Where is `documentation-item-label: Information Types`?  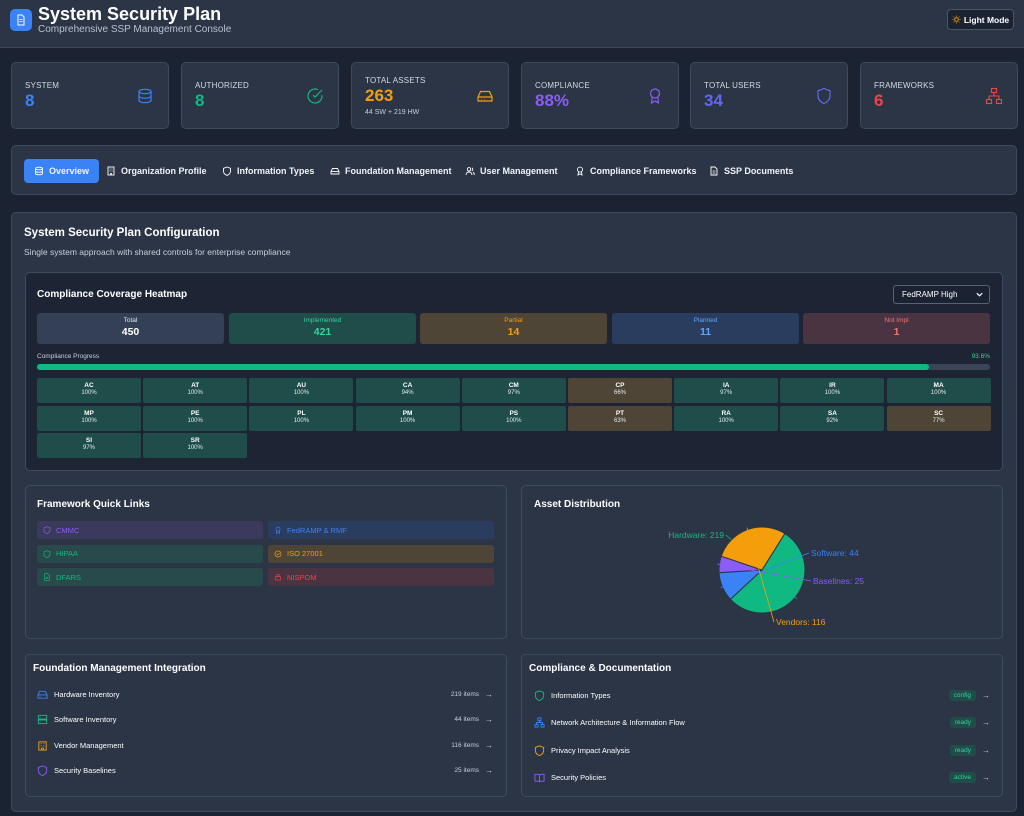
documentation-item-label: Information Types is located at coordinates (581, 695).